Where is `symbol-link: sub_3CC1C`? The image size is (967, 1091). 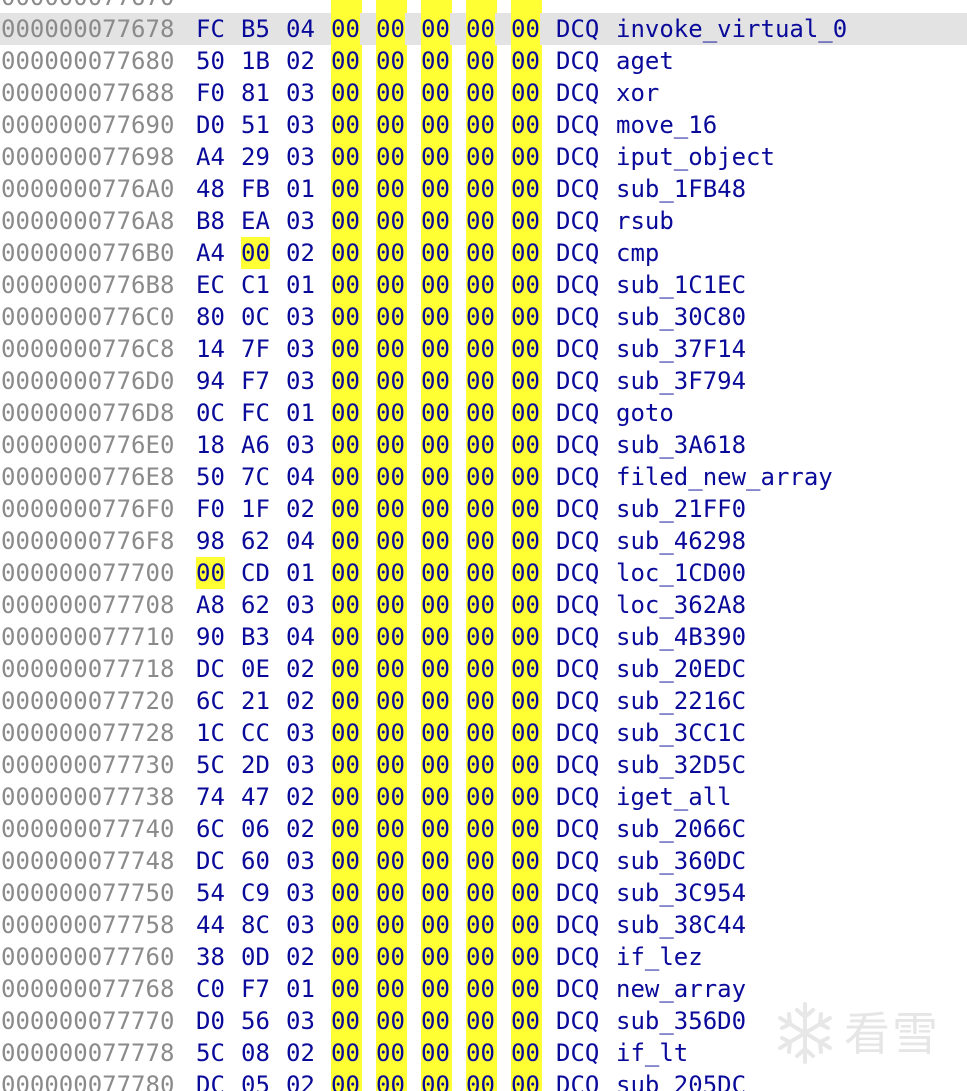
symbol-link: sub_3CC1C is located at coordinates (681, 733).